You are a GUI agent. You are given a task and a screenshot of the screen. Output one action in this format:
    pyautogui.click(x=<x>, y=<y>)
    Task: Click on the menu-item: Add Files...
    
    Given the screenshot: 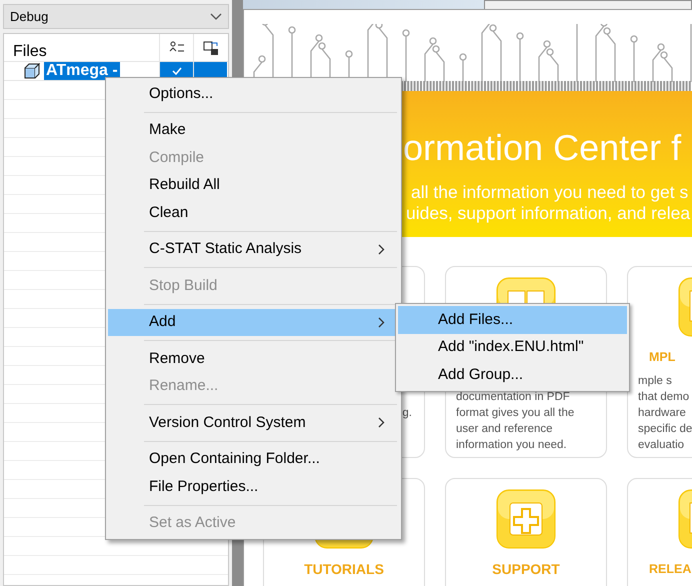 What is the action you would take?
    pyautogui.click(x=512, y=320)
    